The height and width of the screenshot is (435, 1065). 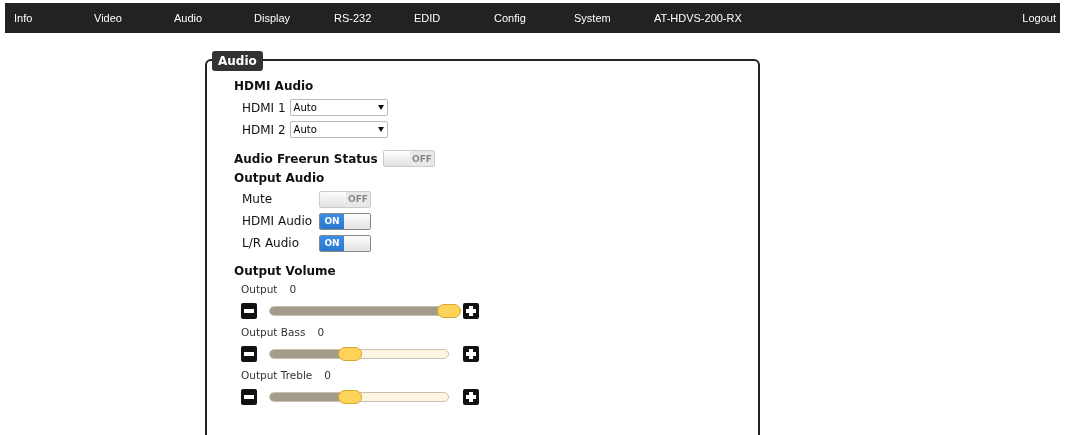 What do you see at coordinates (258, 199) in the screenshot?
I see `field-label: Mute` at bounding box center [258, 199].